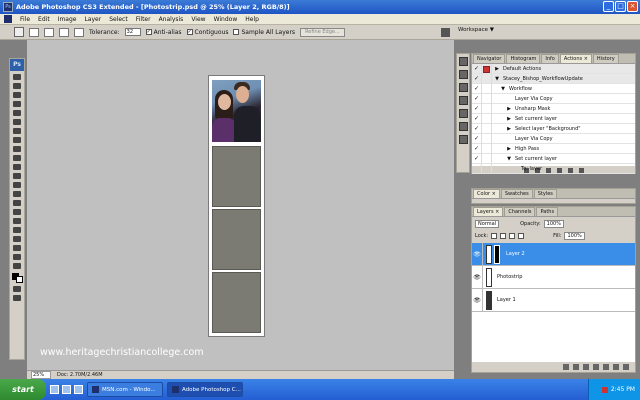 The width and height of the screenshot is (640, 400). Describe the element at coordinates (596, 367) in the screenshot. I see `adjustment-layer-icon` at that location.